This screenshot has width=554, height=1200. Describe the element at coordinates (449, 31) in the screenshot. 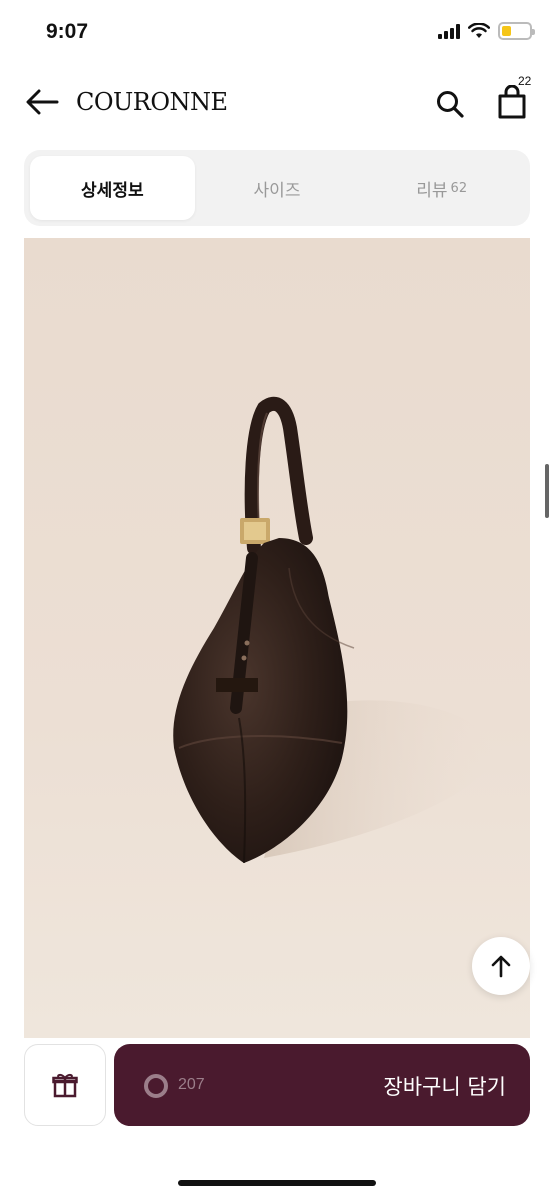

I see `cellular-signal-icon` at that location.